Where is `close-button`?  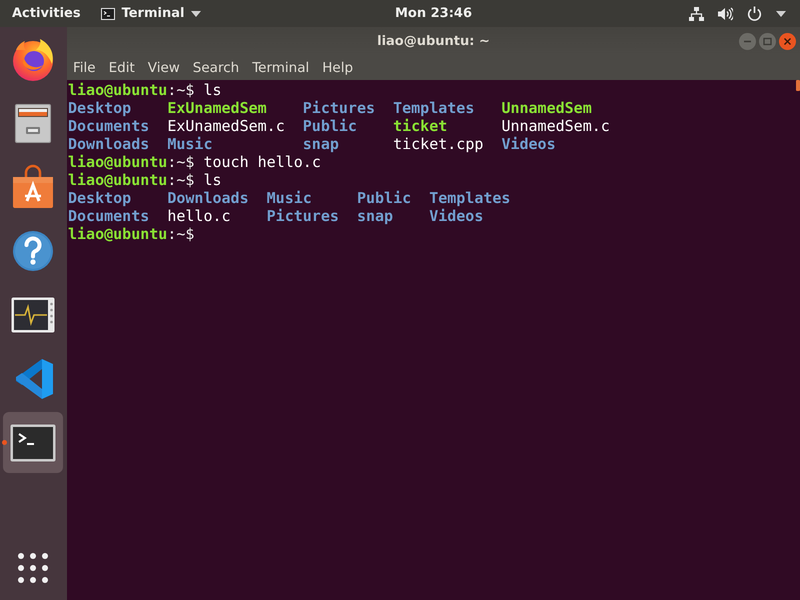
close-button is located at coordinates (787, 41).